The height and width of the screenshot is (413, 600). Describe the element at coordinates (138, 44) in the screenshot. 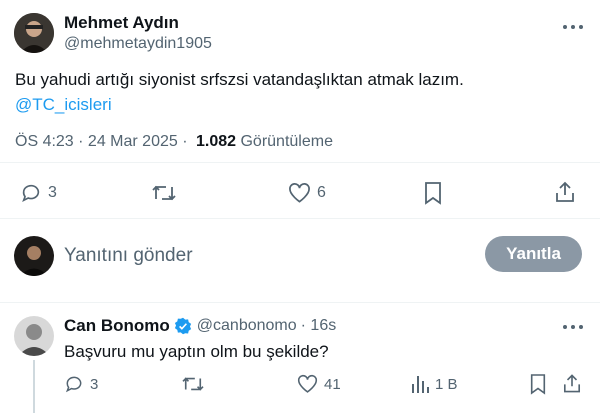

I see `author-handle: @mehmetaydin1905` at that location.